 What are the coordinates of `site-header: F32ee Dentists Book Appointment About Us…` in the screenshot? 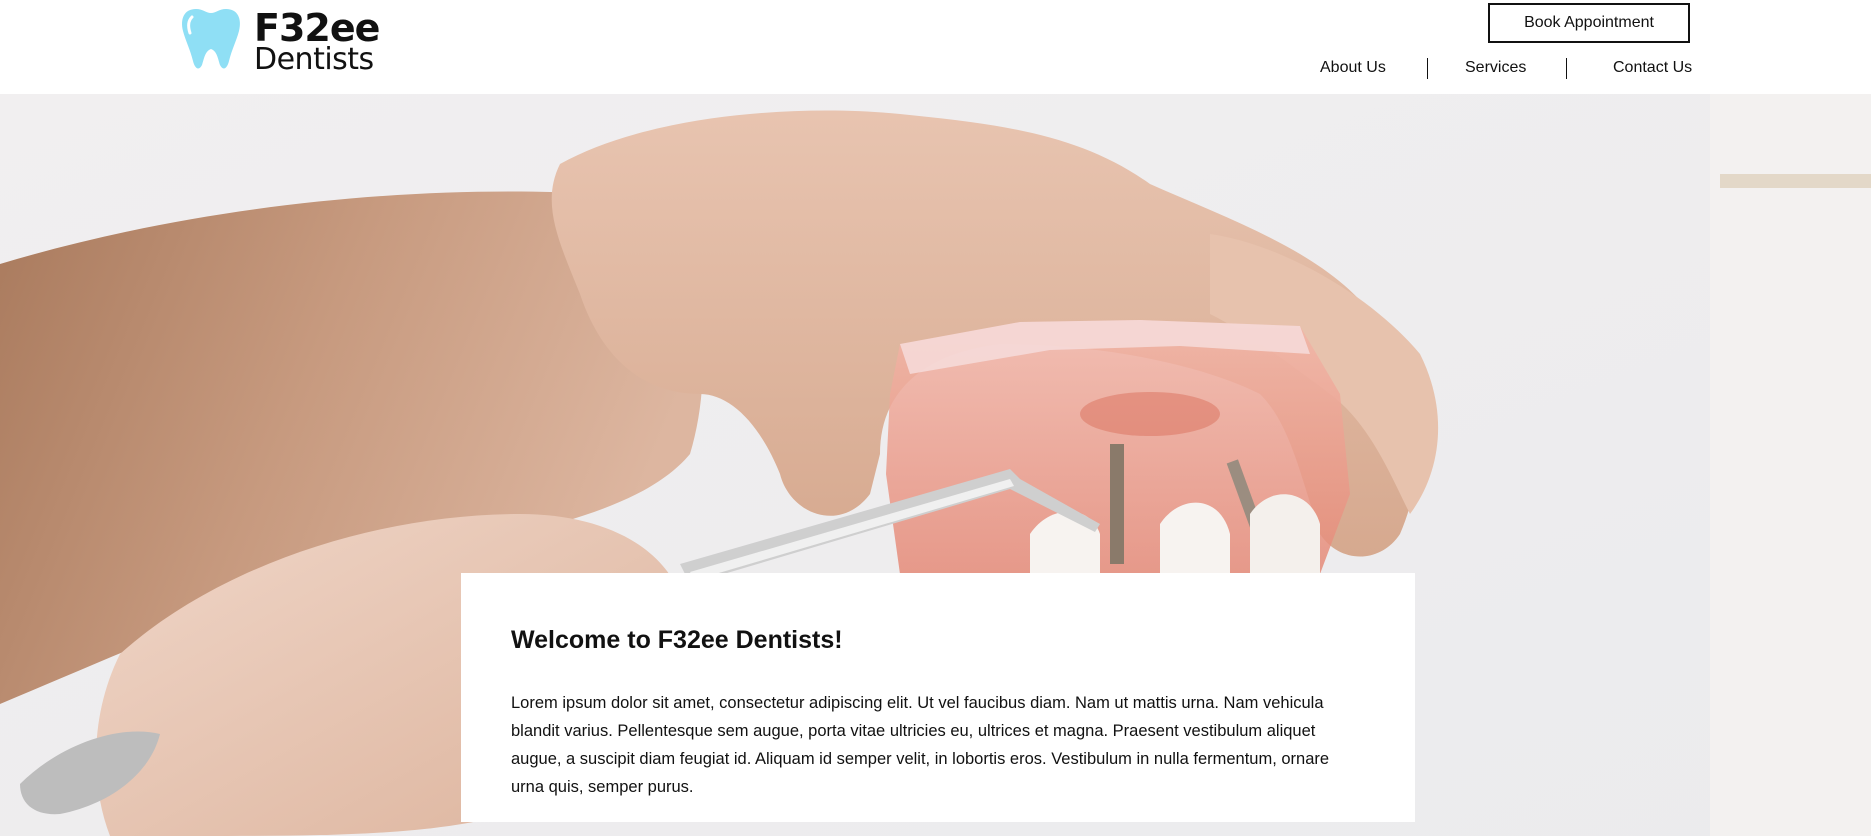 It's located at (935, 47).